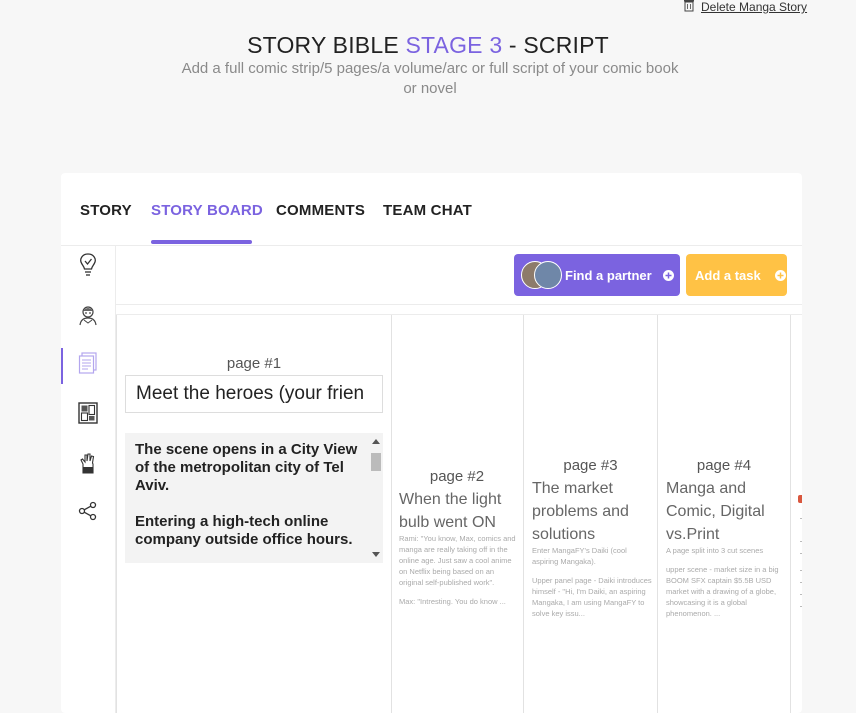 This screenshot has width=856, height=713. What do you see at coordinates (376, 462) in the screenshot?
I see `scroll-thumb` at bounding box center [376, 462].